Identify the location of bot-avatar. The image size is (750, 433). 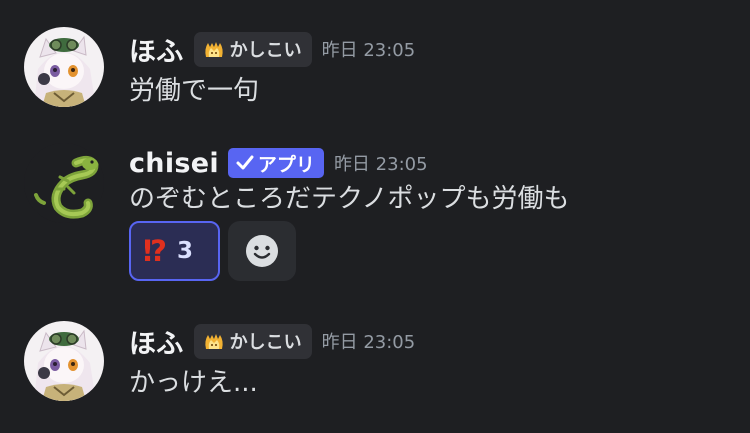
(64, 183).